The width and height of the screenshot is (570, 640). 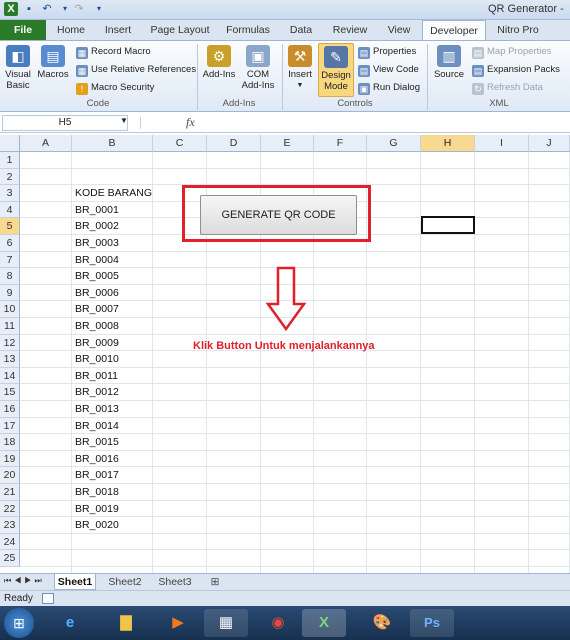 I want to click on properties-button: ▤ Properties, so click(x=387, y=52).